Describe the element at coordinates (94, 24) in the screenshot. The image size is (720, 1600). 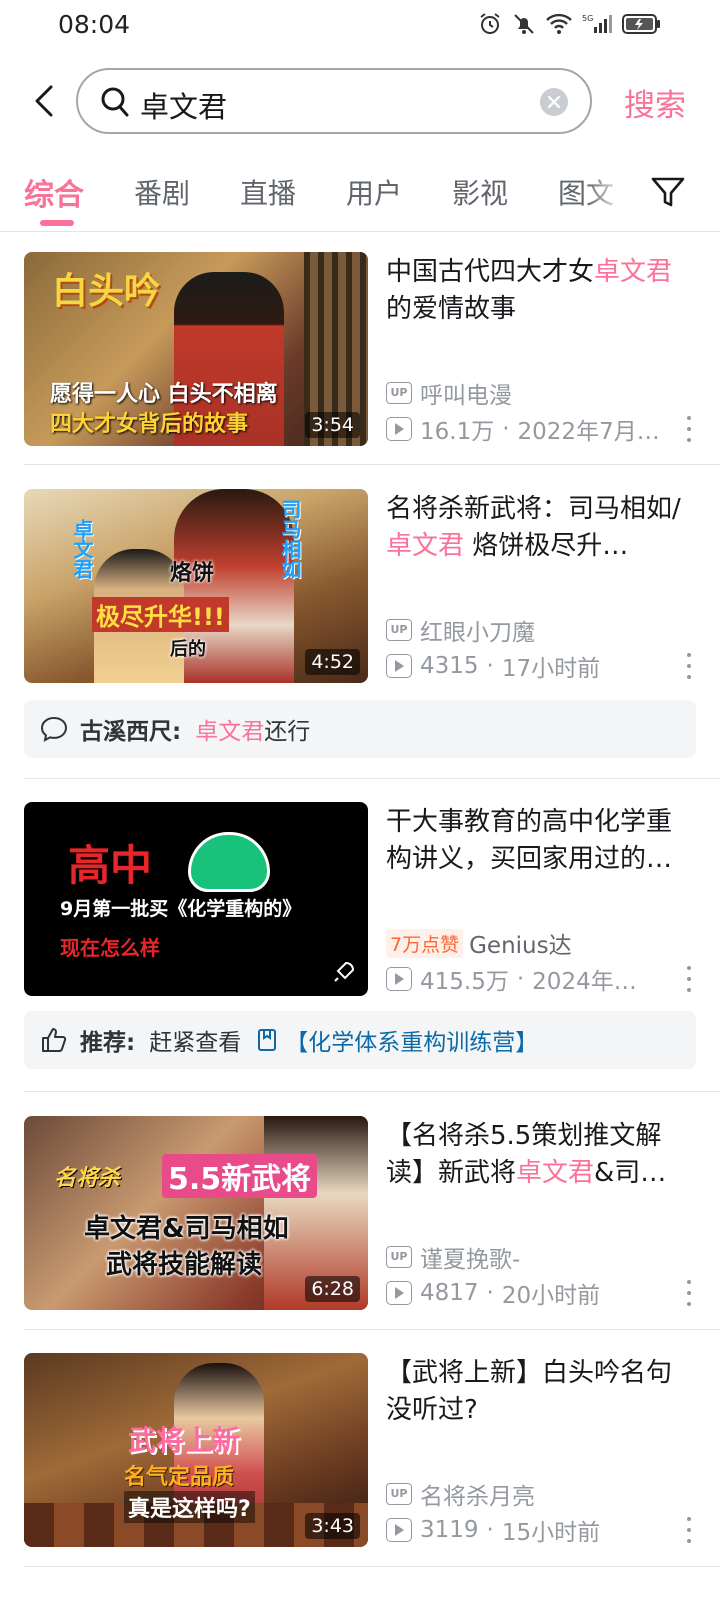
I see `status-time: 08:04` at that location.